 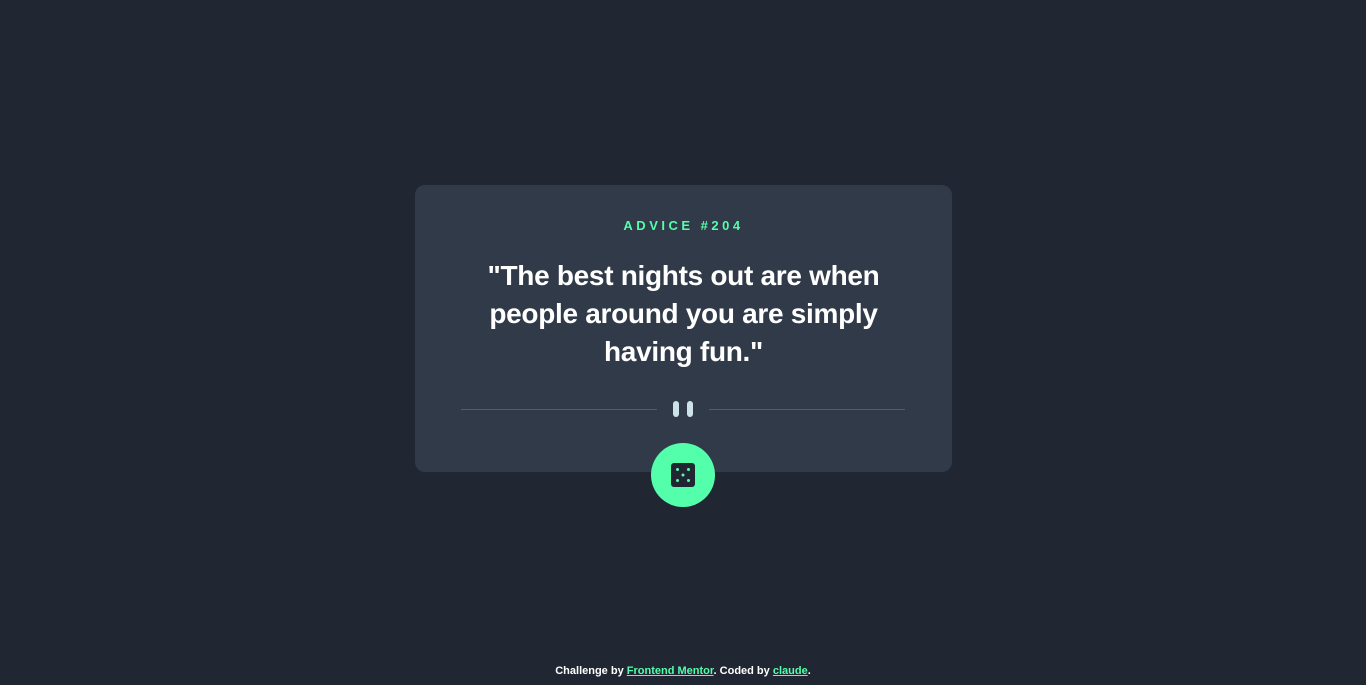 What do you see at coordinates (670, 671) in the screenshot?
I see `frontend-mentor-link: Frontend Mentor` at bounding box center [670, 671].